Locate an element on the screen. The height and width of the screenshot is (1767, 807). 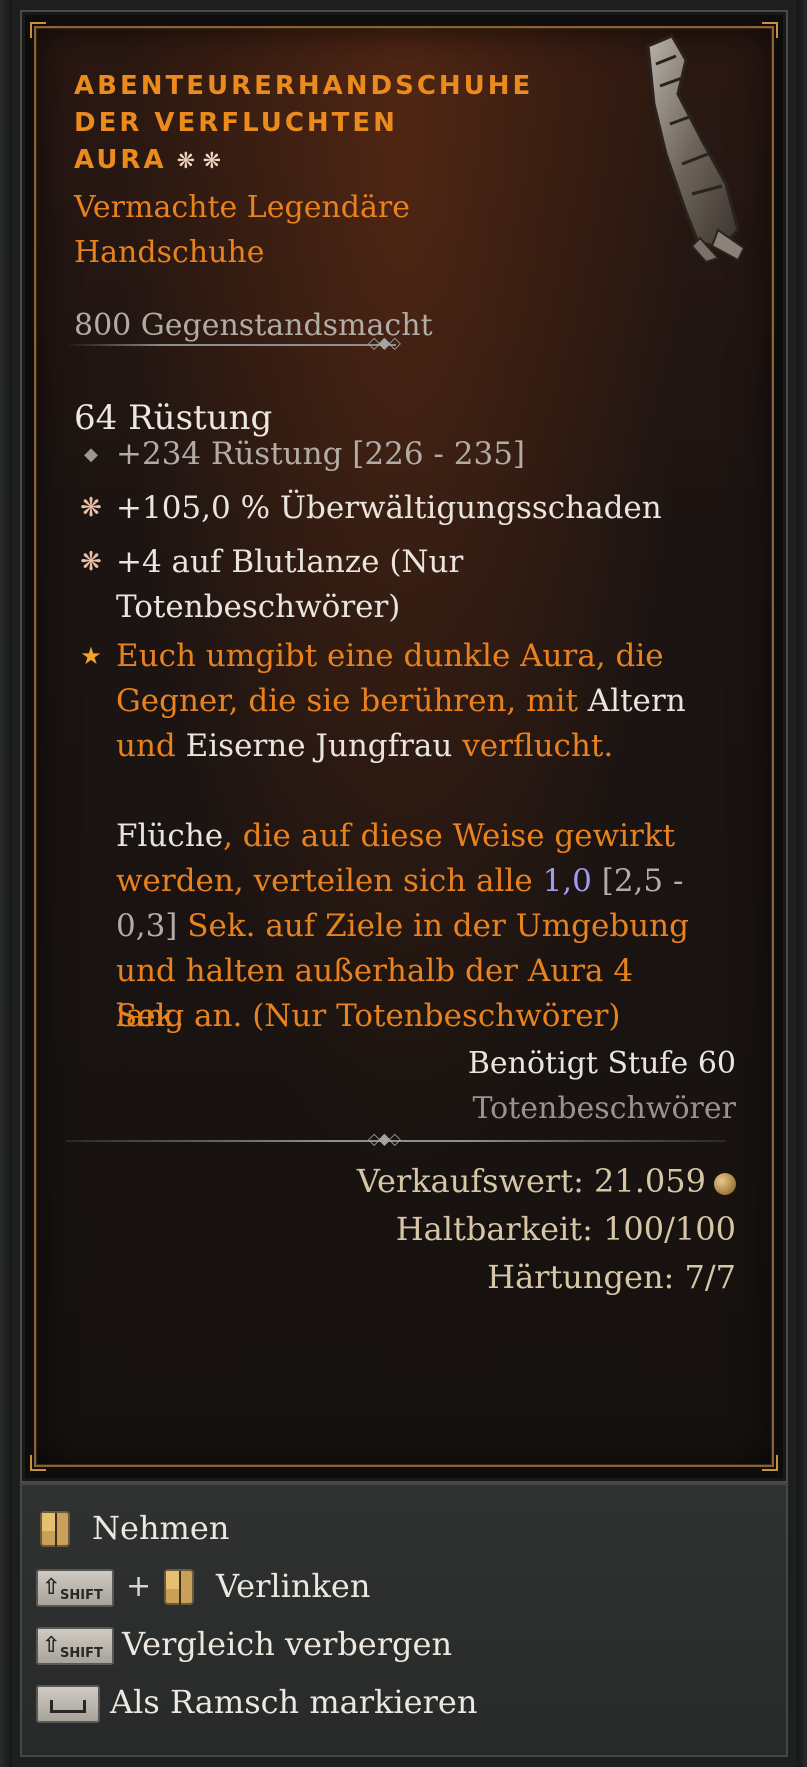
required-class: Totenbeschwörer is located at coordinates (604, 1108).